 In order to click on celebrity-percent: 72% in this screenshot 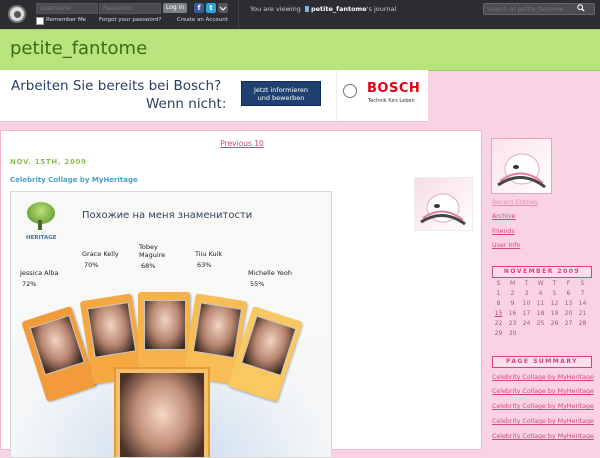, I will do `click(29, 284)`.